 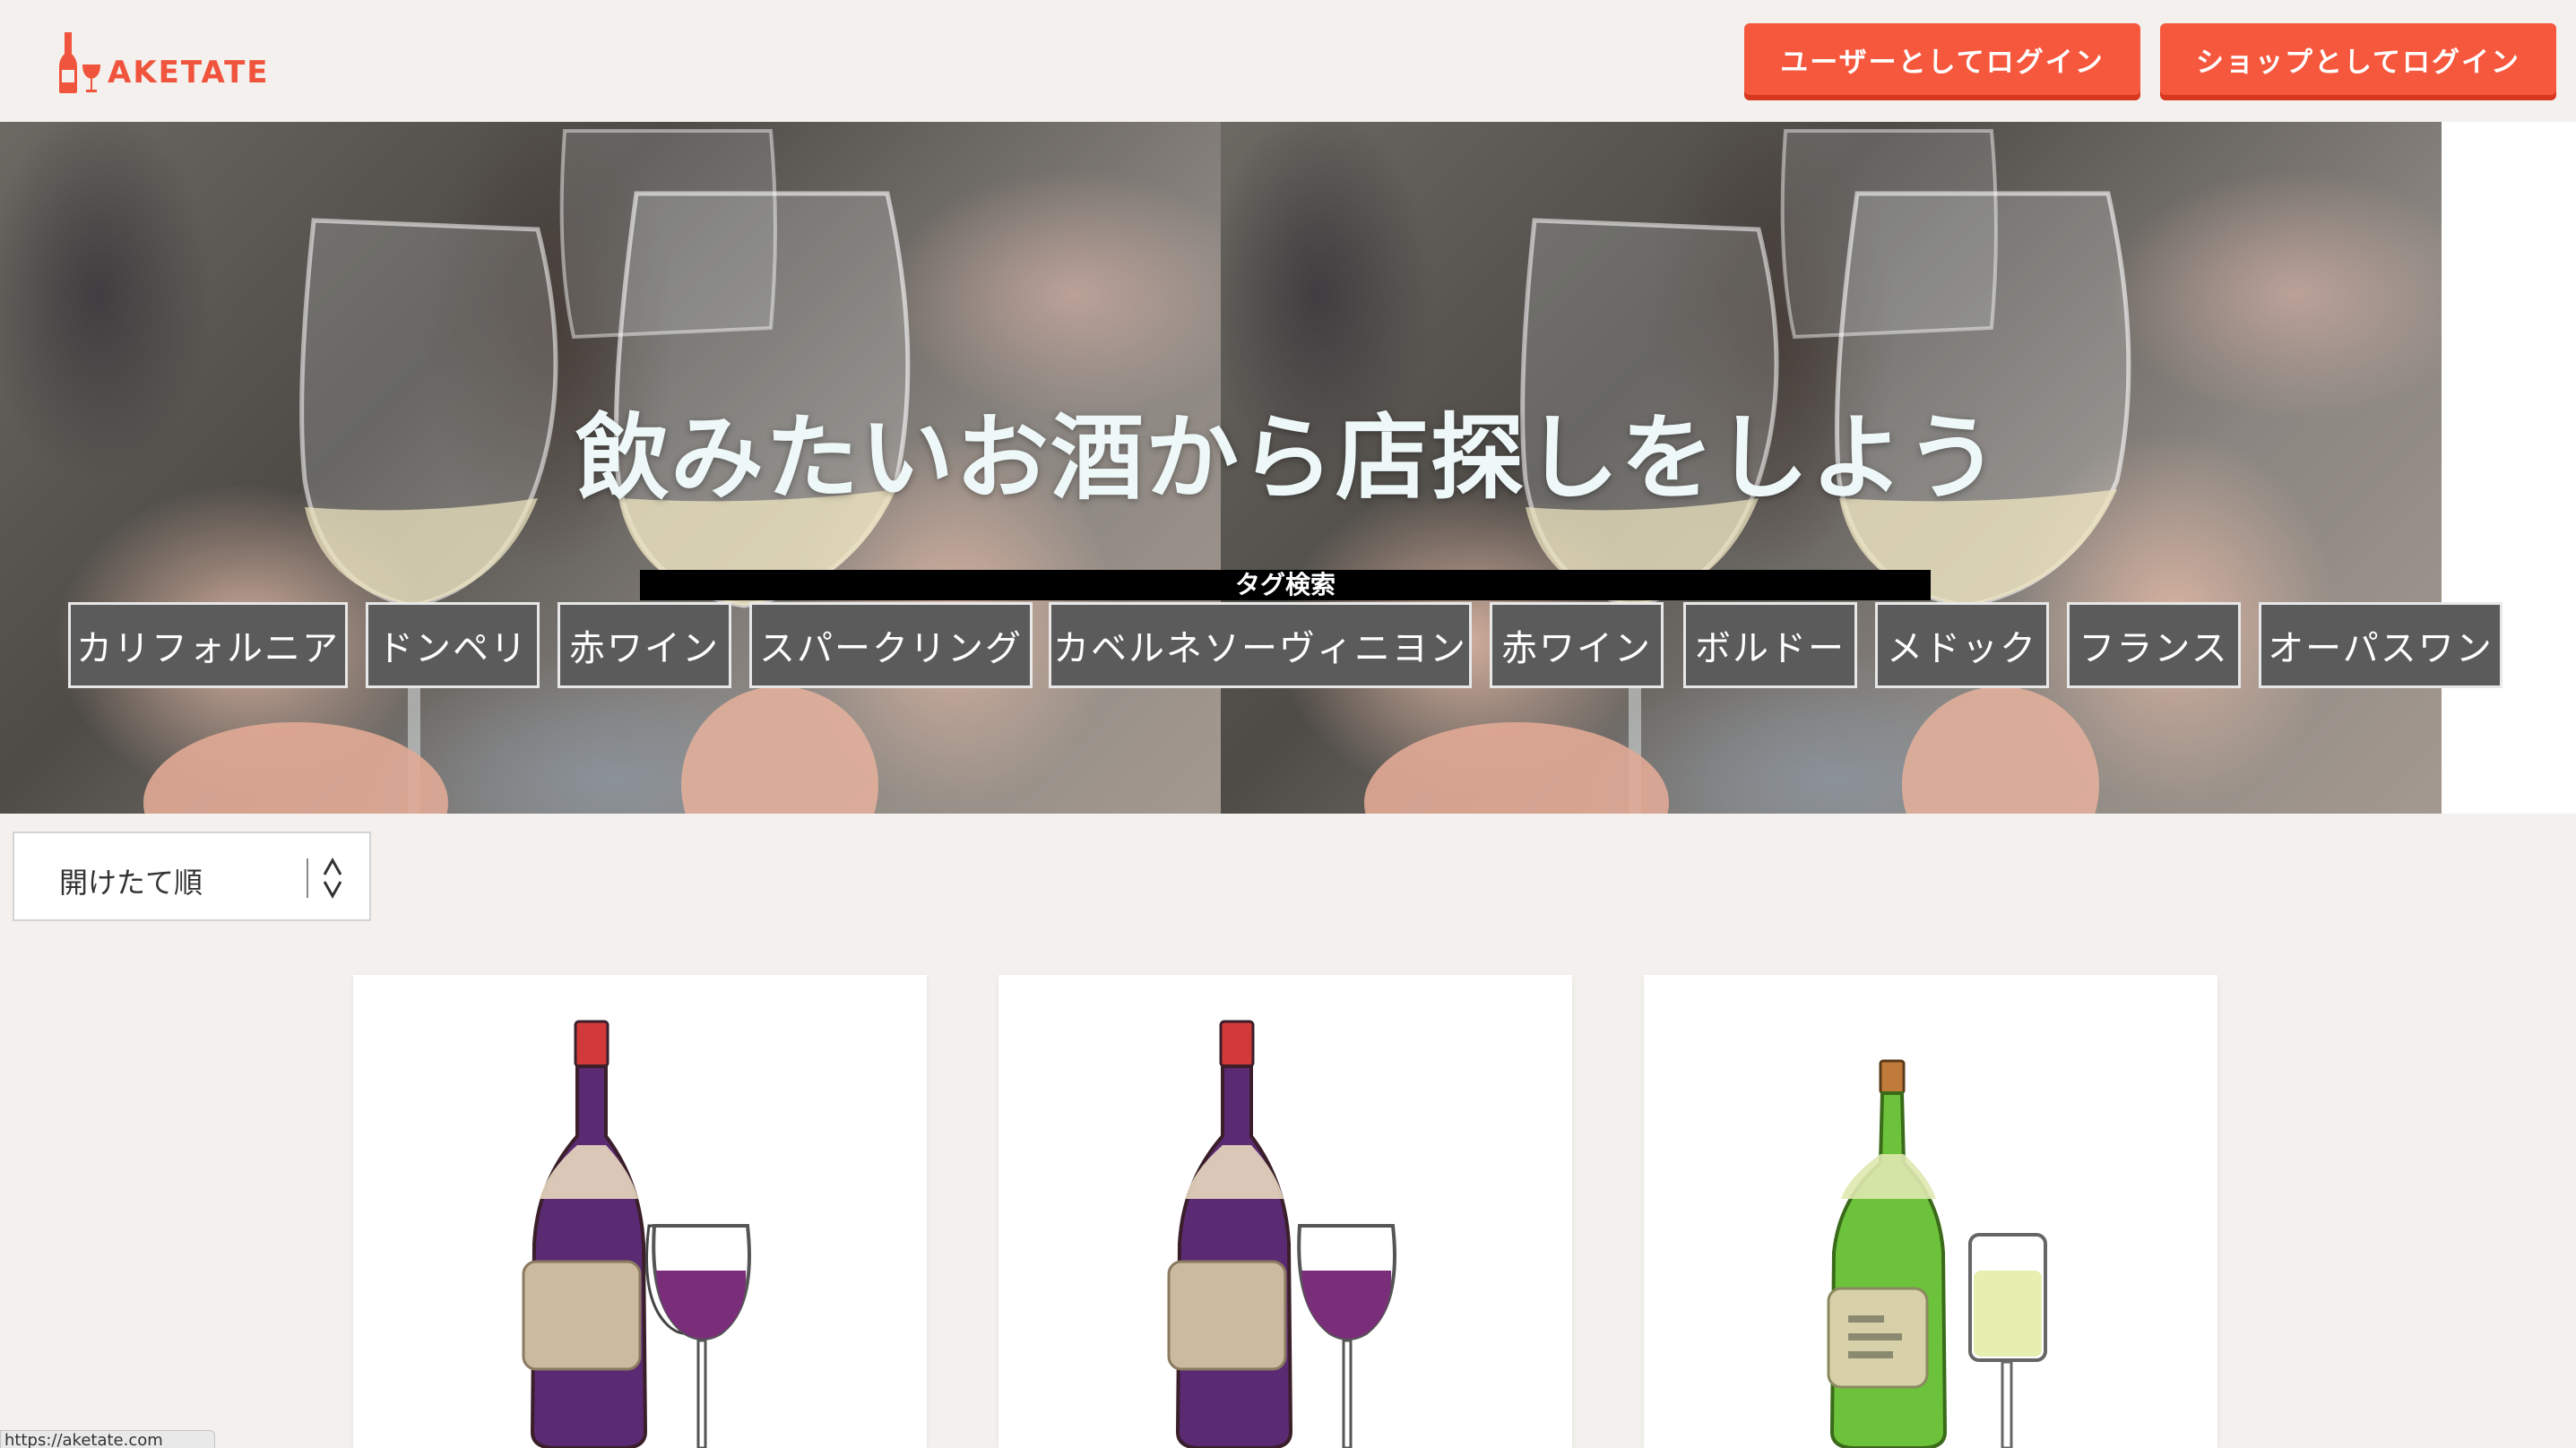 What do you see at coordinates (208, 645) in the screenshot?
I see `tag-button: カリフォルニア` at bounding box center [208, 645].